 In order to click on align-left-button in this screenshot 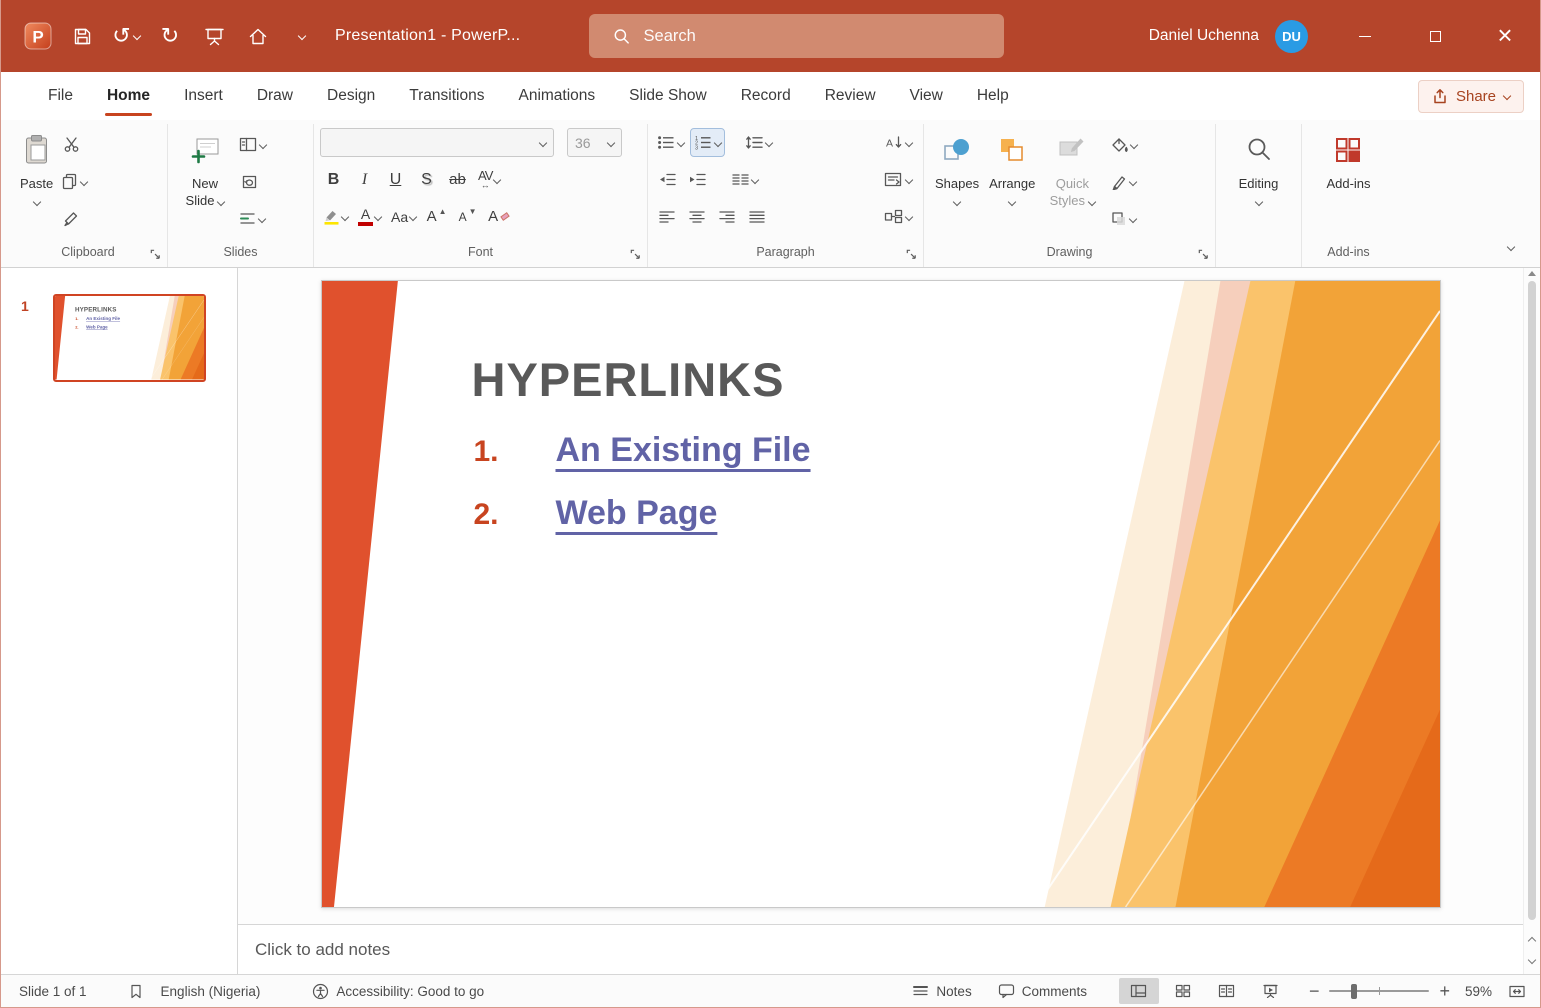, I will do `click(667, 216)`.